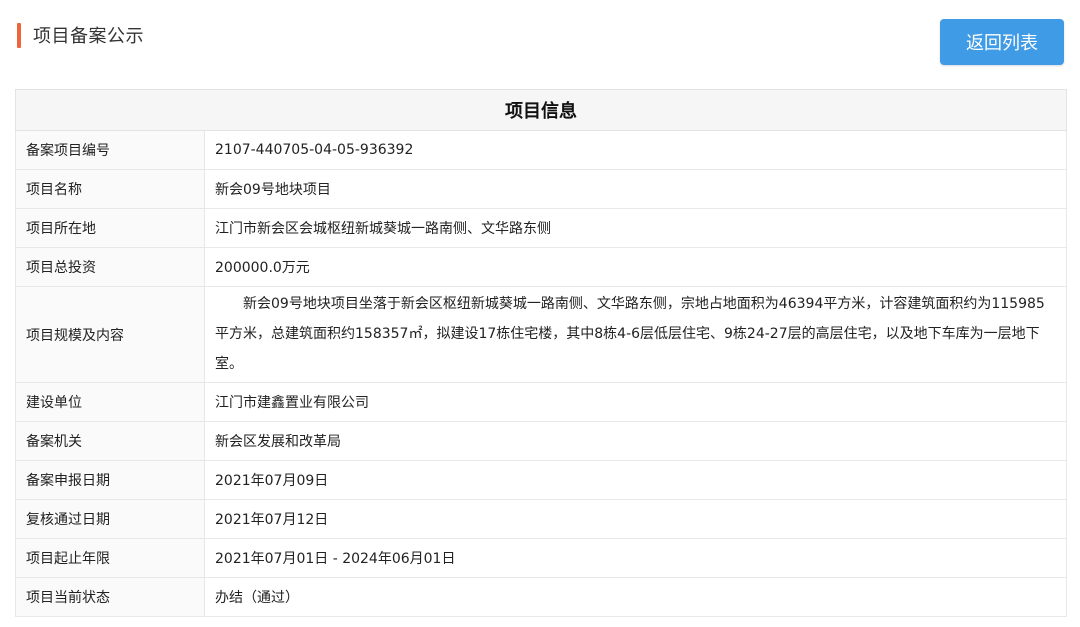 Image resolution: width=1080 pixels, height=627 pixels. What do you see at coordinates (19, 35) in the screenshot?
I see `title-accent-bar` at bounding box center [19, 35].